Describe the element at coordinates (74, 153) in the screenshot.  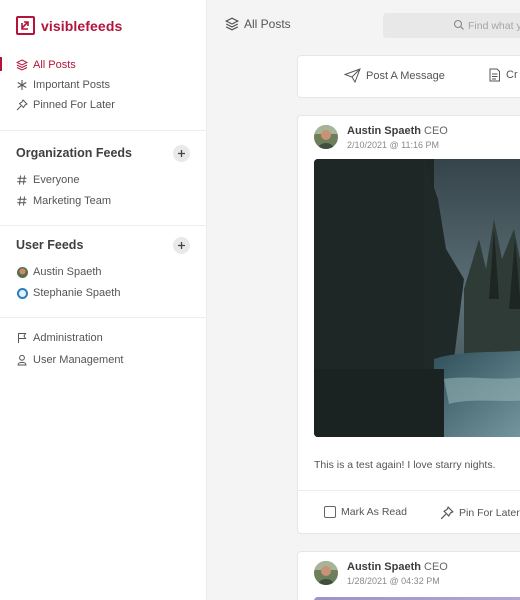
I see `organization-feeds-title: Organization Feeds` at that location.